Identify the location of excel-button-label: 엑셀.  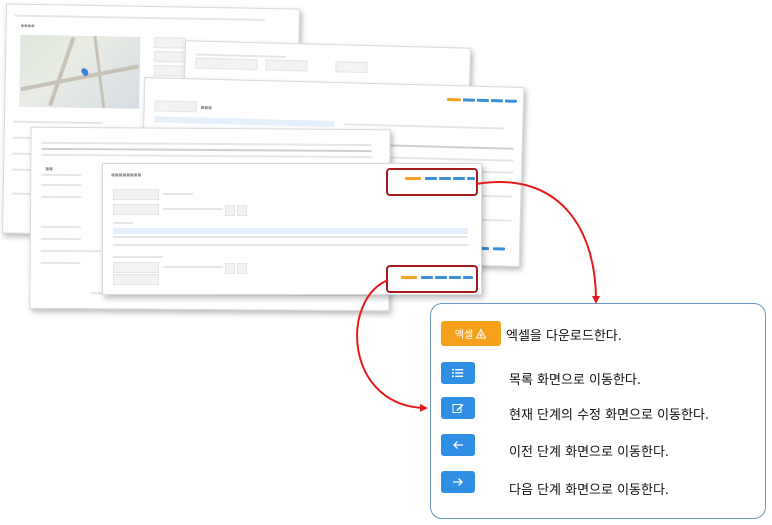
(464, 335).